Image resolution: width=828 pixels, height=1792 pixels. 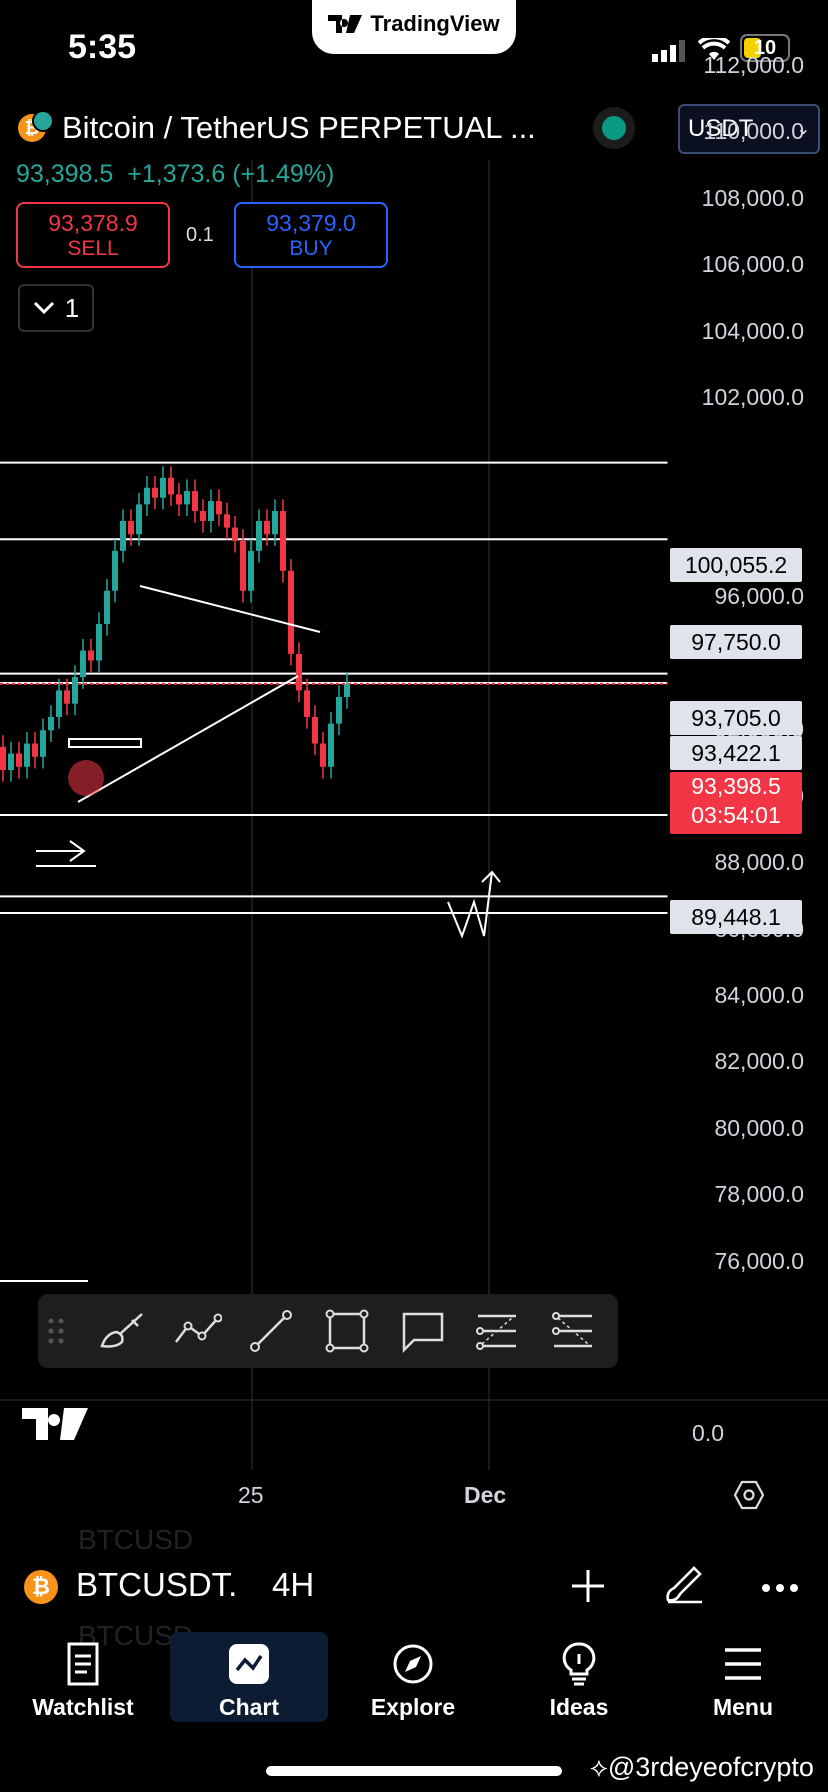 I want to click on trendline-icon, so click(x=271, y=1331).